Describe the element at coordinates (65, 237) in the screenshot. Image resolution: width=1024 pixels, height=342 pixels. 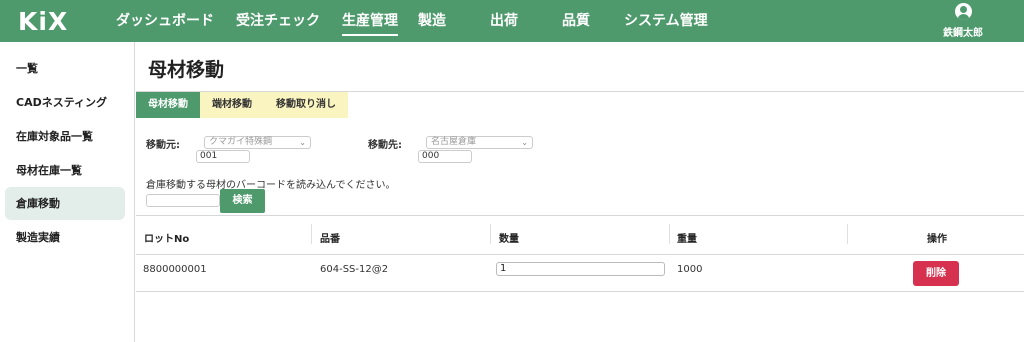
I see `sidebar-item-production-results: 製造実績` at that location.